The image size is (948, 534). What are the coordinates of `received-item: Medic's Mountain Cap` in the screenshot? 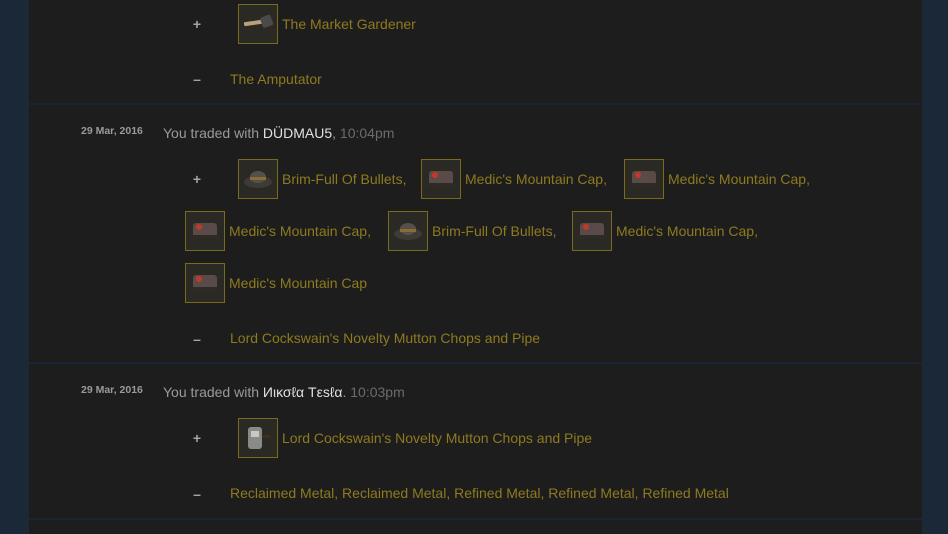 It's located at (276, 283).